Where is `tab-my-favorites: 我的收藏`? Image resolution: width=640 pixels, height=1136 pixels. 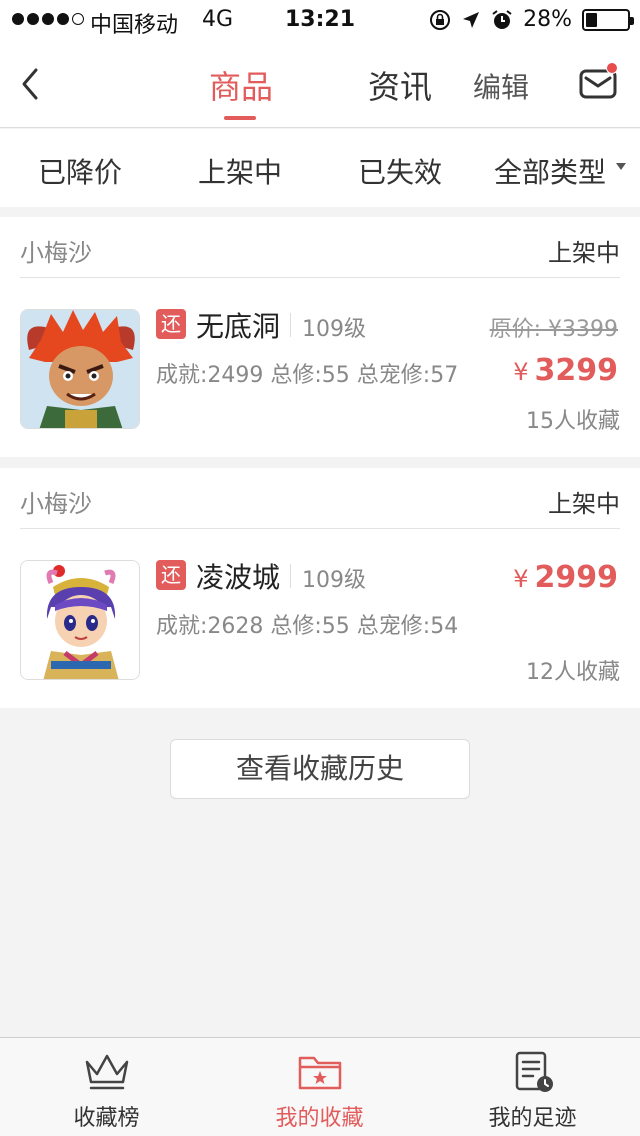 tab-my-favorites: 我的收藏 is located at coordinates (319, 1087).